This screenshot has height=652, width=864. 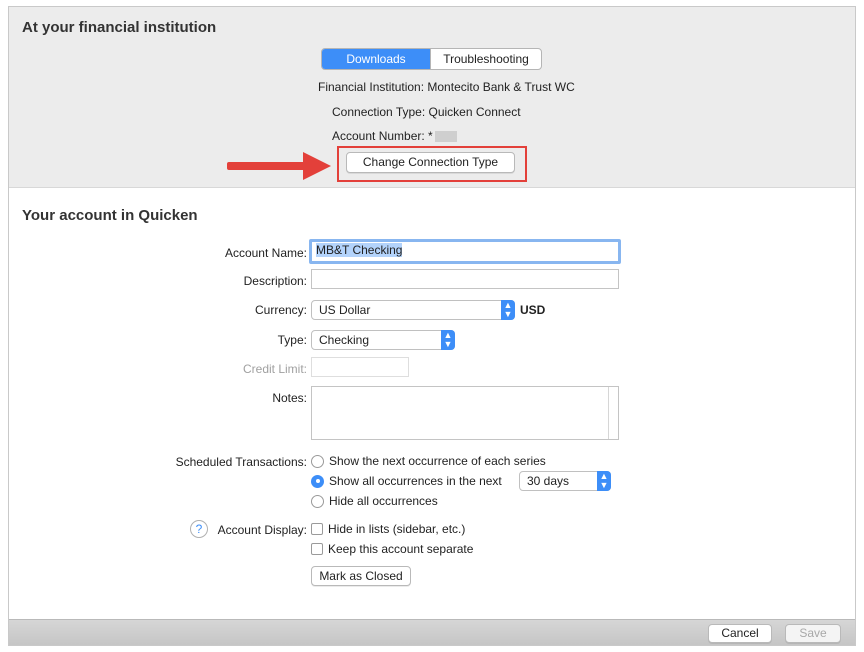 I want to click on scheduled-option-next: Show the next occurrence of each series, so click(x=428, y=461).